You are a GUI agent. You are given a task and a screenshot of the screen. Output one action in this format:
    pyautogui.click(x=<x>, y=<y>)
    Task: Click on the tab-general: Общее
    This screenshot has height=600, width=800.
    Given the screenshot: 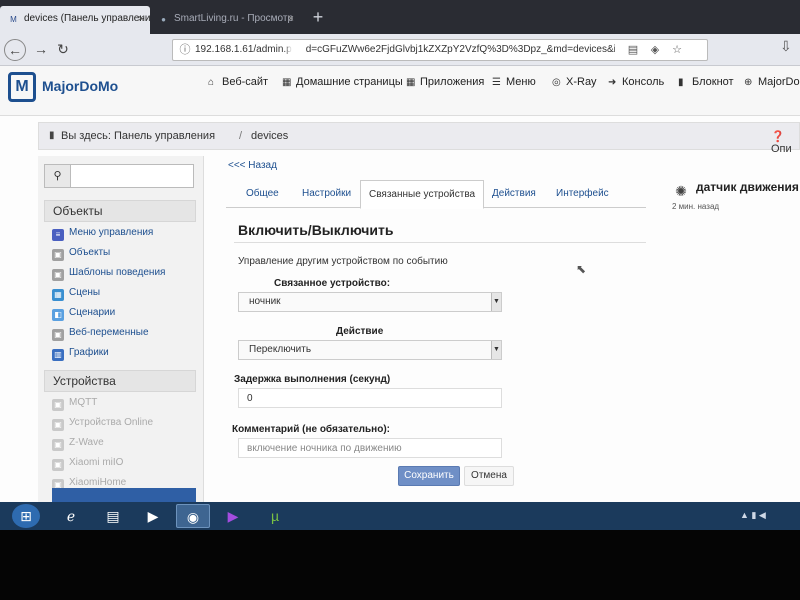 What is the action you would take?
    pyautogui.click(x=262, y=193)
    